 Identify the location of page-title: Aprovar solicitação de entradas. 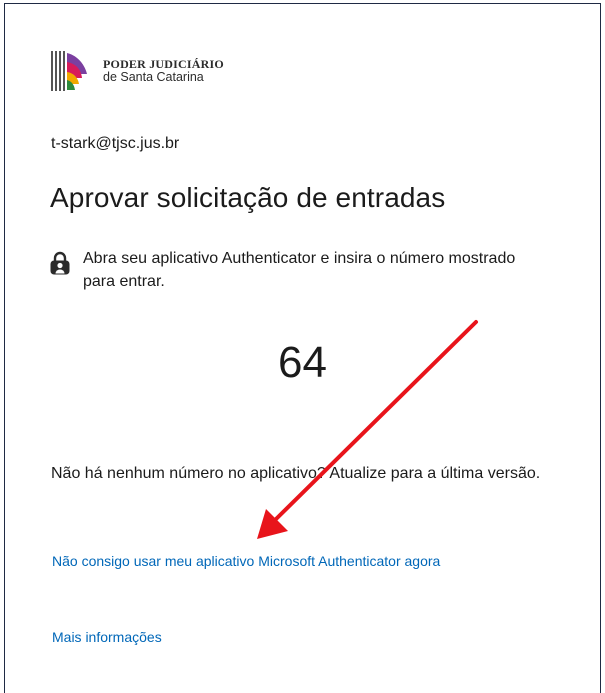
(248, 197).